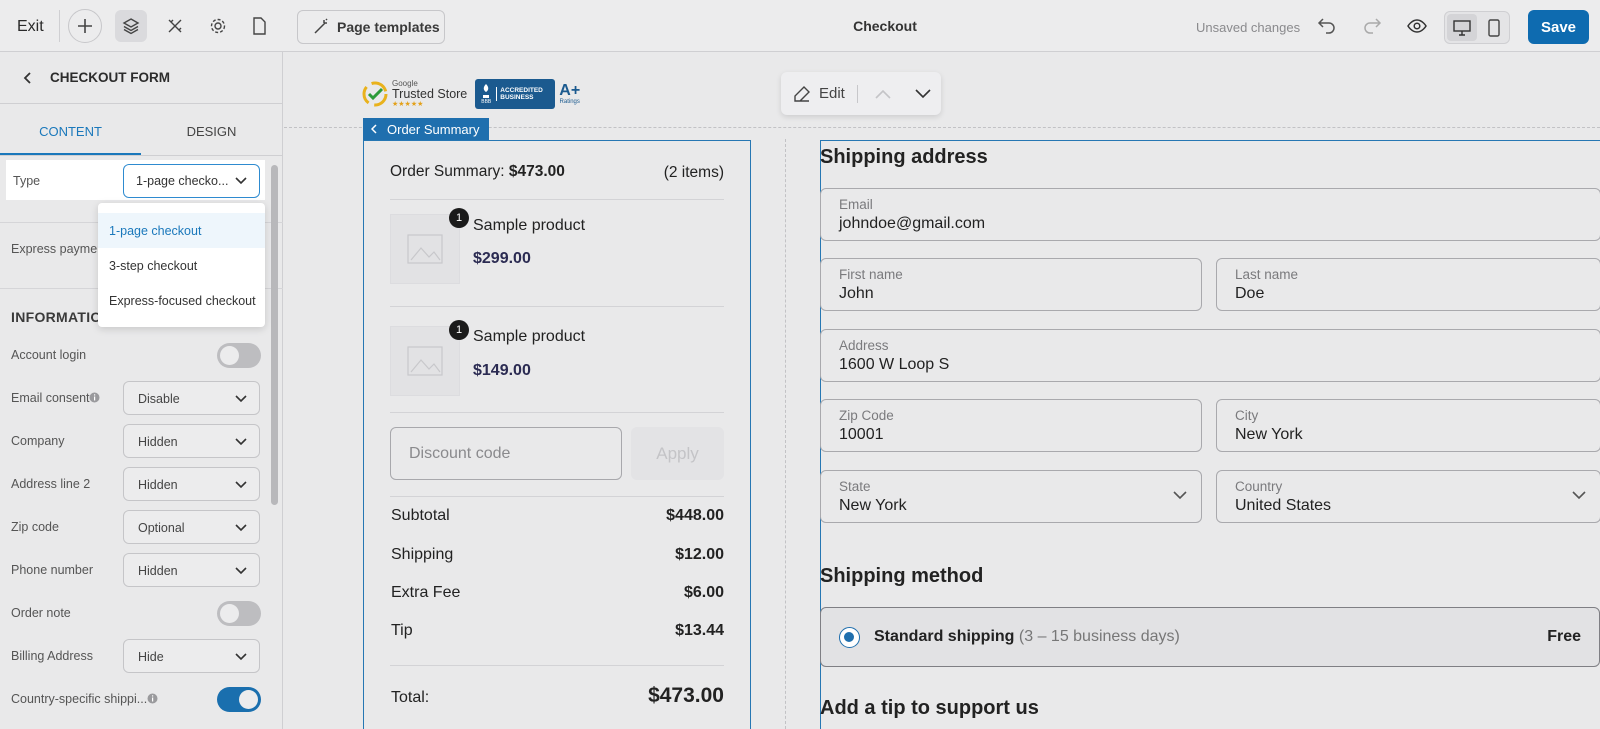 The image size is (1600, 729). What do you see at coordinates (1408, 496) in the screenshot?
I see `country-select: Country United States` at bounding box center [1408, 496].